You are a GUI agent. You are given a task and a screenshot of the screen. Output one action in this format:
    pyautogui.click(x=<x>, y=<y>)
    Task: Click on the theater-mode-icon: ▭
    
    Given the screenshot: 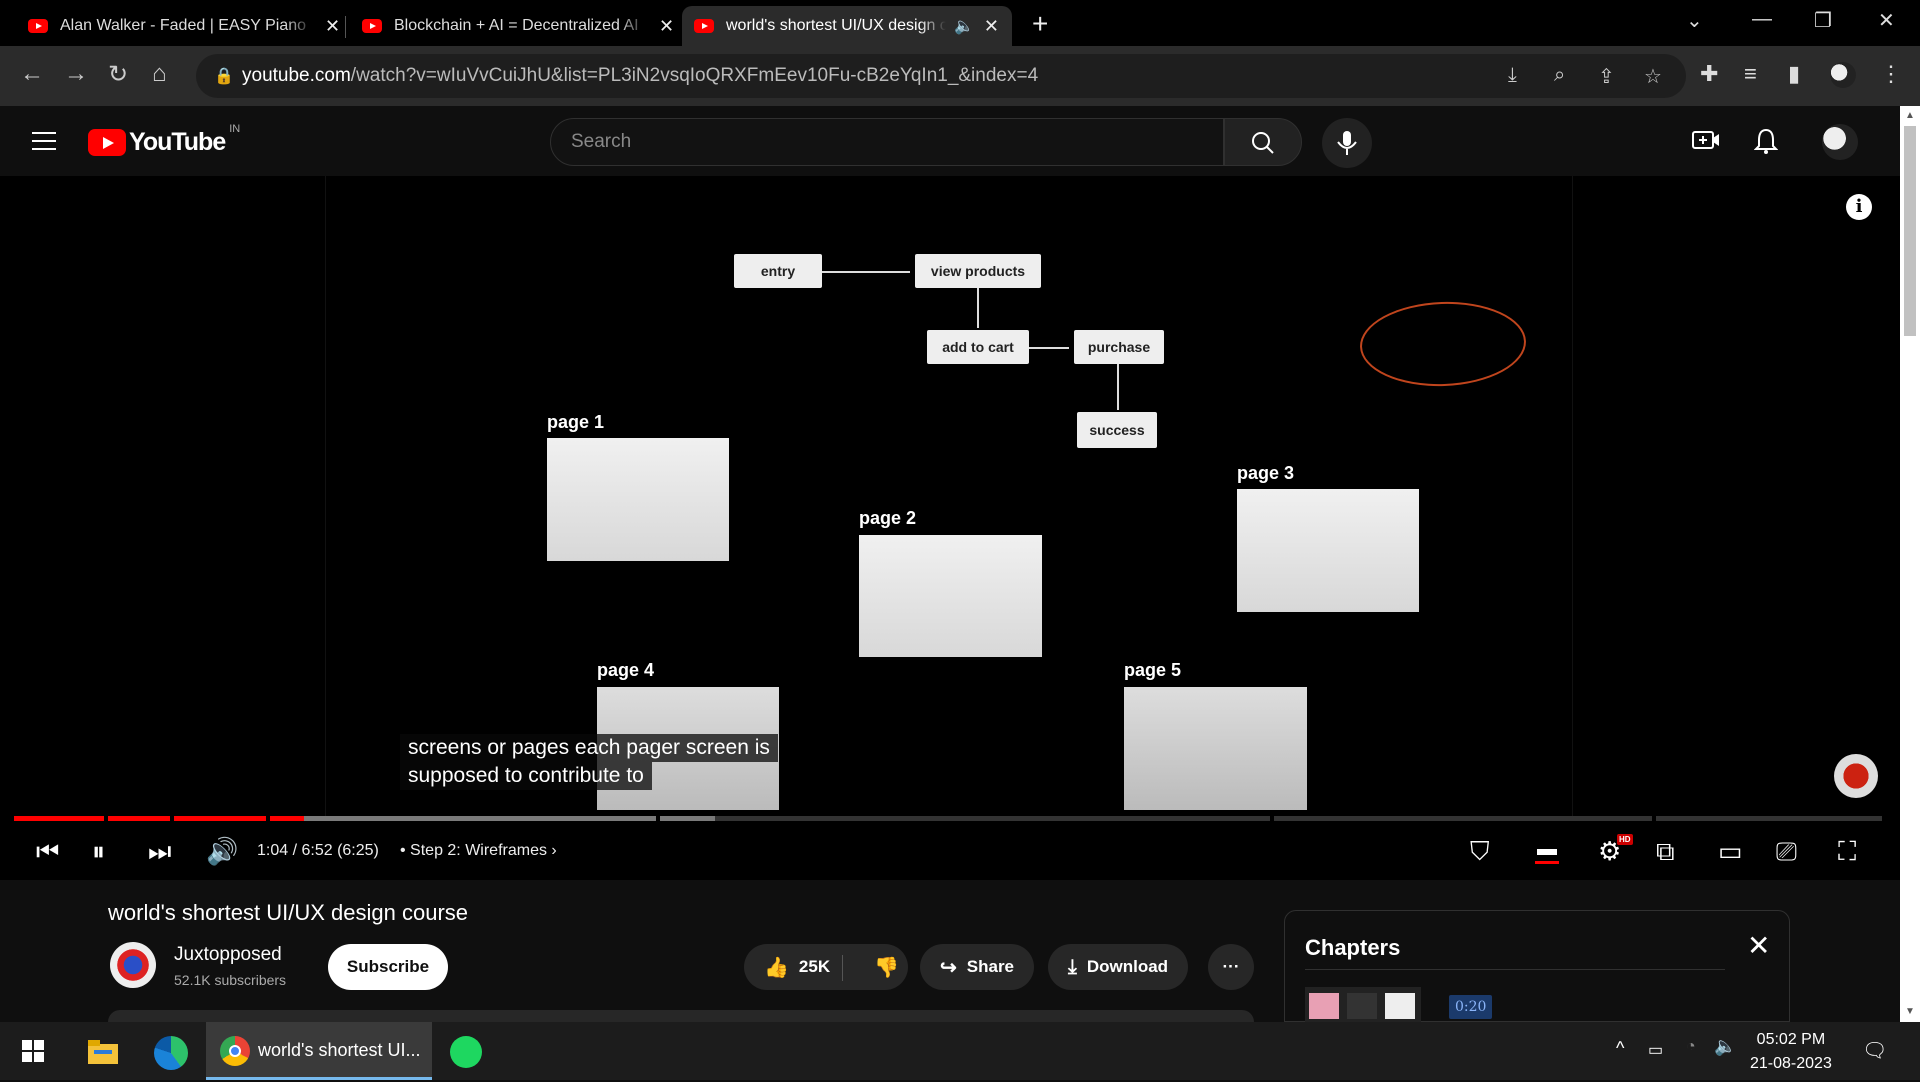 What is the action you would take?
    pyautogui.click(x=1730, y=851)
    